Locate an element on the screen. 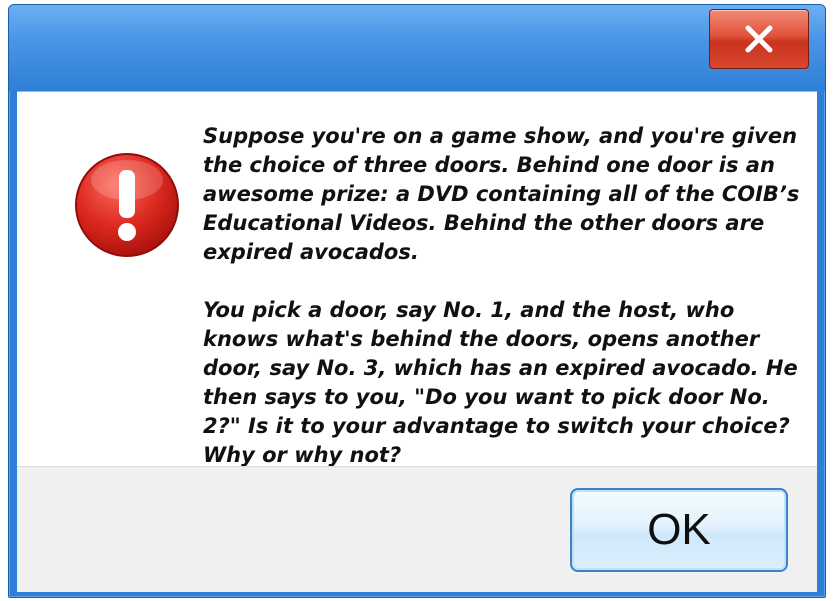 The image size is (833, 601). title-bar is located at coordinates (417, 48).